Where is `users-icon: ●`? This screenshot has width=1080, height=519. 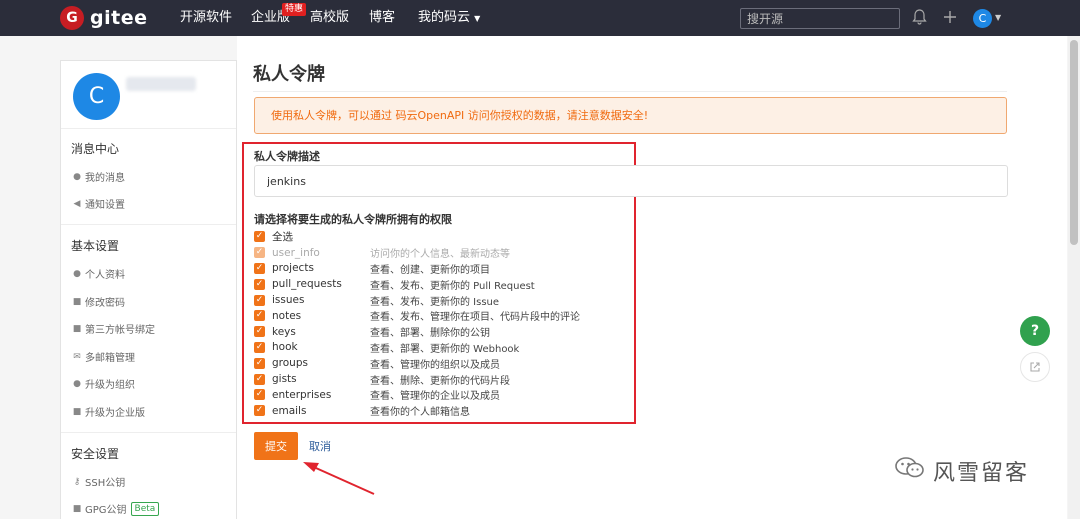
users-icon: ● is located at coordinates (77, 383).